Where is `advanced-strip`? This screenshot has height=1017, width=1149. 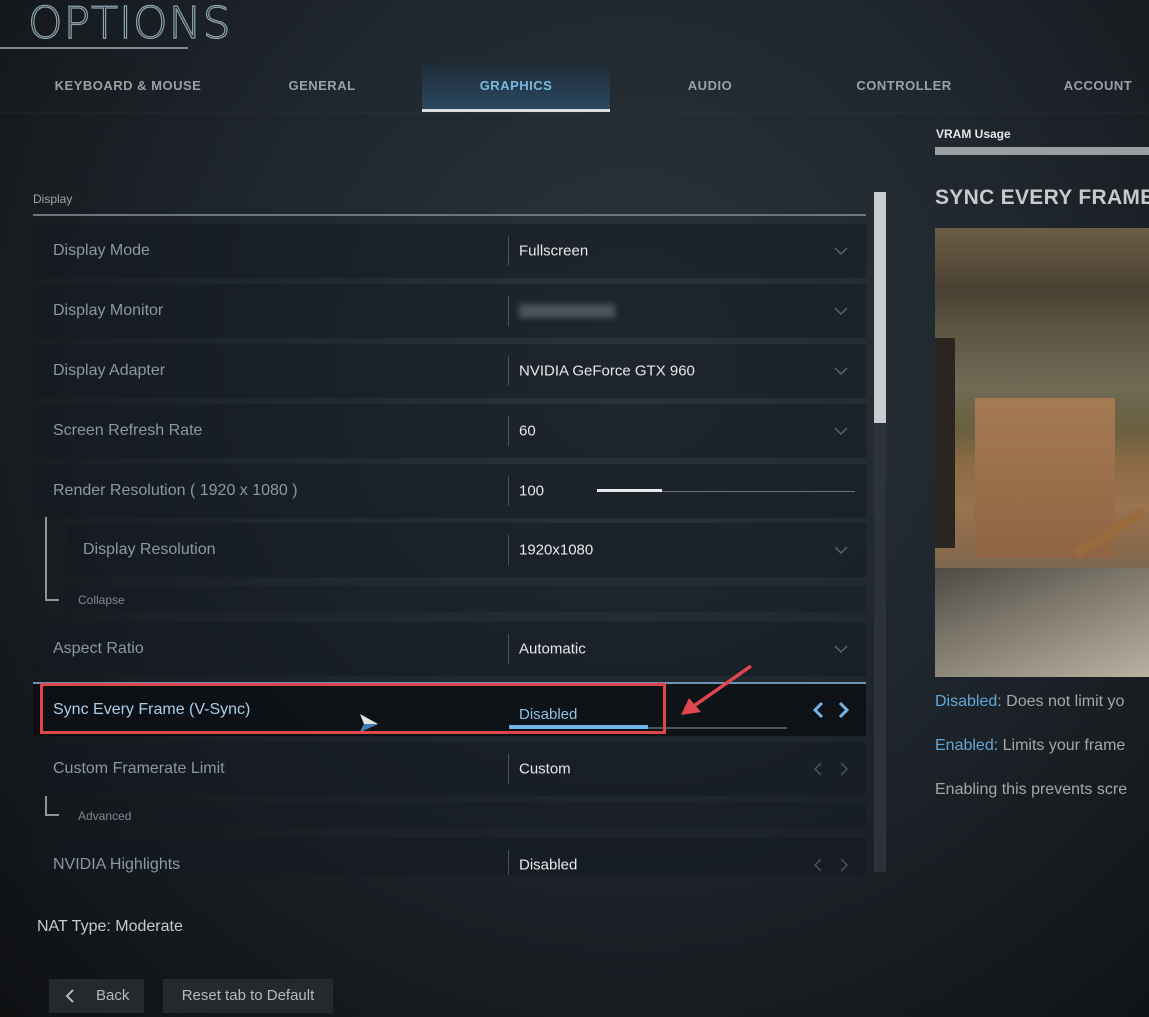
advanced-strip is located at coordinates (466, 815).